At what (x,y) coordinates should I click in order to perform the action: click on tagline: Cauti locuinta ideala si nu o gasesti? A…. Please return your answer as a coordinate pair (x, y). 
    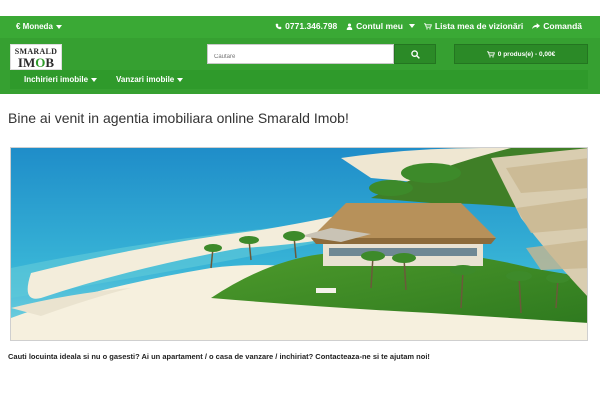
    Looking at the image, I should click on (219, 356).